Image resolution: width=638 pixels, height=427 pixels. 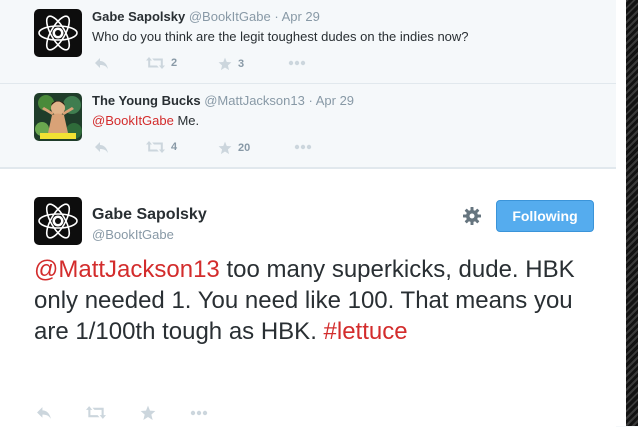 I want to click on settings-button, so click(x=472, y=216).